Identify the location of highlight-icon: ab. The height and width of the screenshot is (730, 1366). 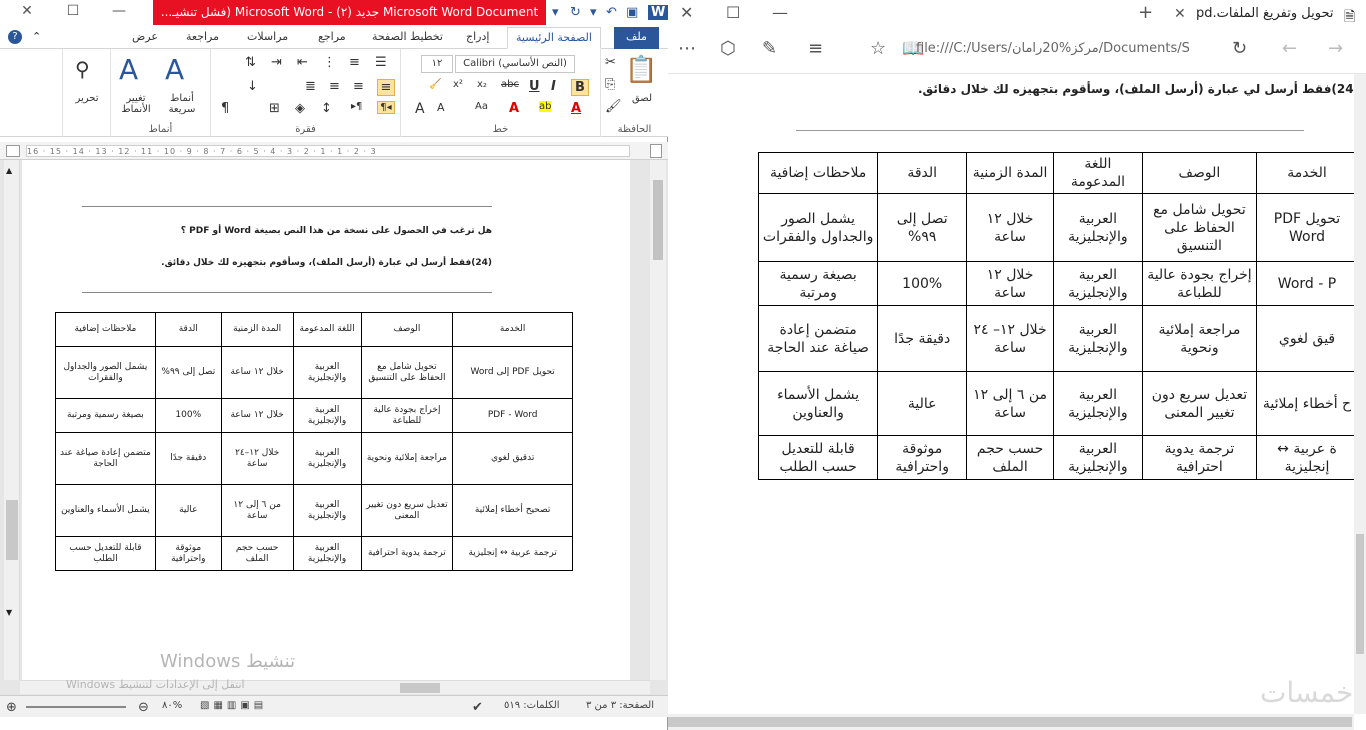
(545, 106).